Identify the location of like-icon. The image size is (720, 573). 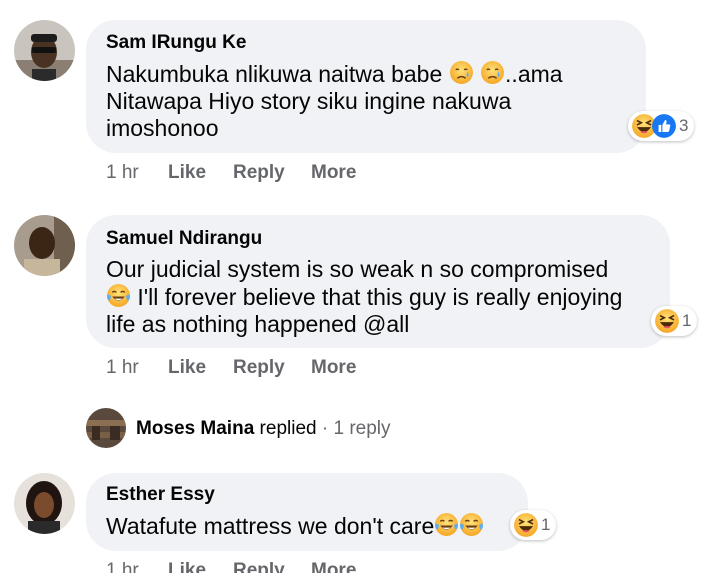
(664, 126).